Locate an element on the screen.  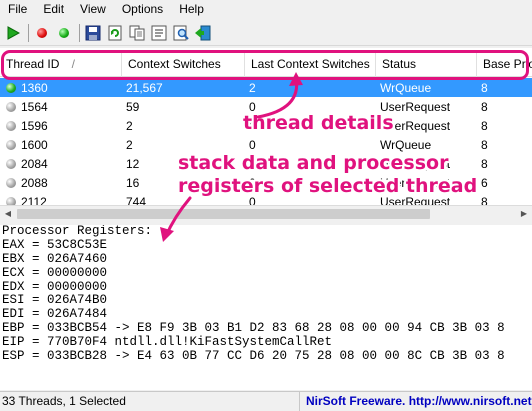
register-line: EDX = 00000000 is located at coordinates (55, 286).